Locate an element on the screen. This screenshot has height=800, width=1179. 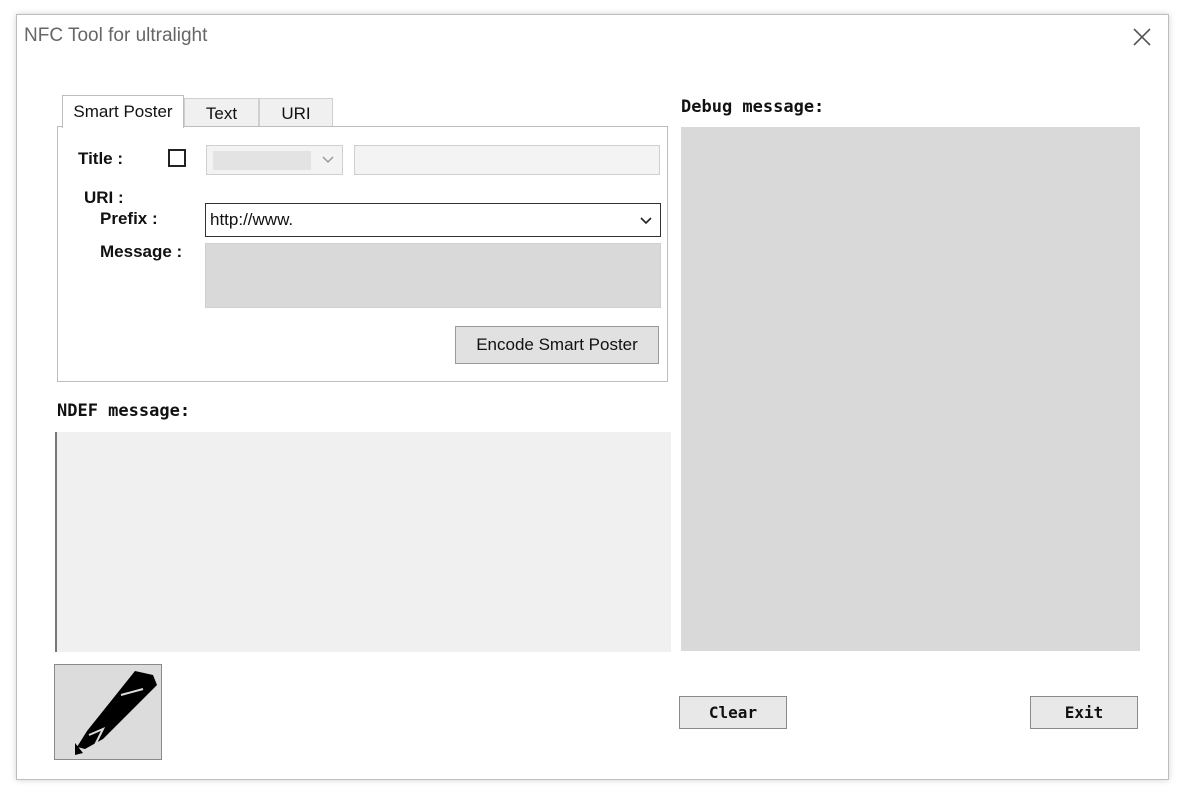
title-label: Title : is located at coordinates (101, 158).